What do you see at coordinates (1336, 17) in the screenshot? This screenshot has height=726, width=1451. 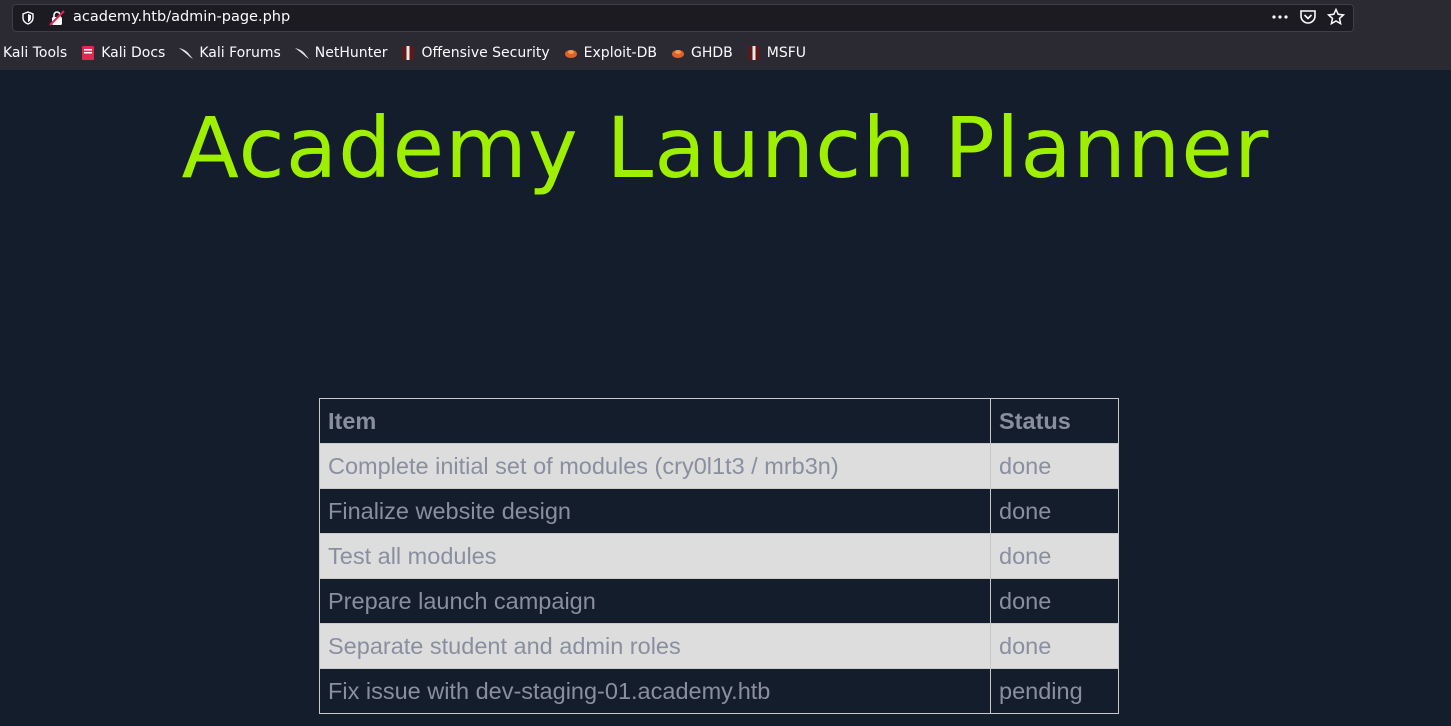 I see `bookmark-star-icon` at bounding box center [1336, 17].